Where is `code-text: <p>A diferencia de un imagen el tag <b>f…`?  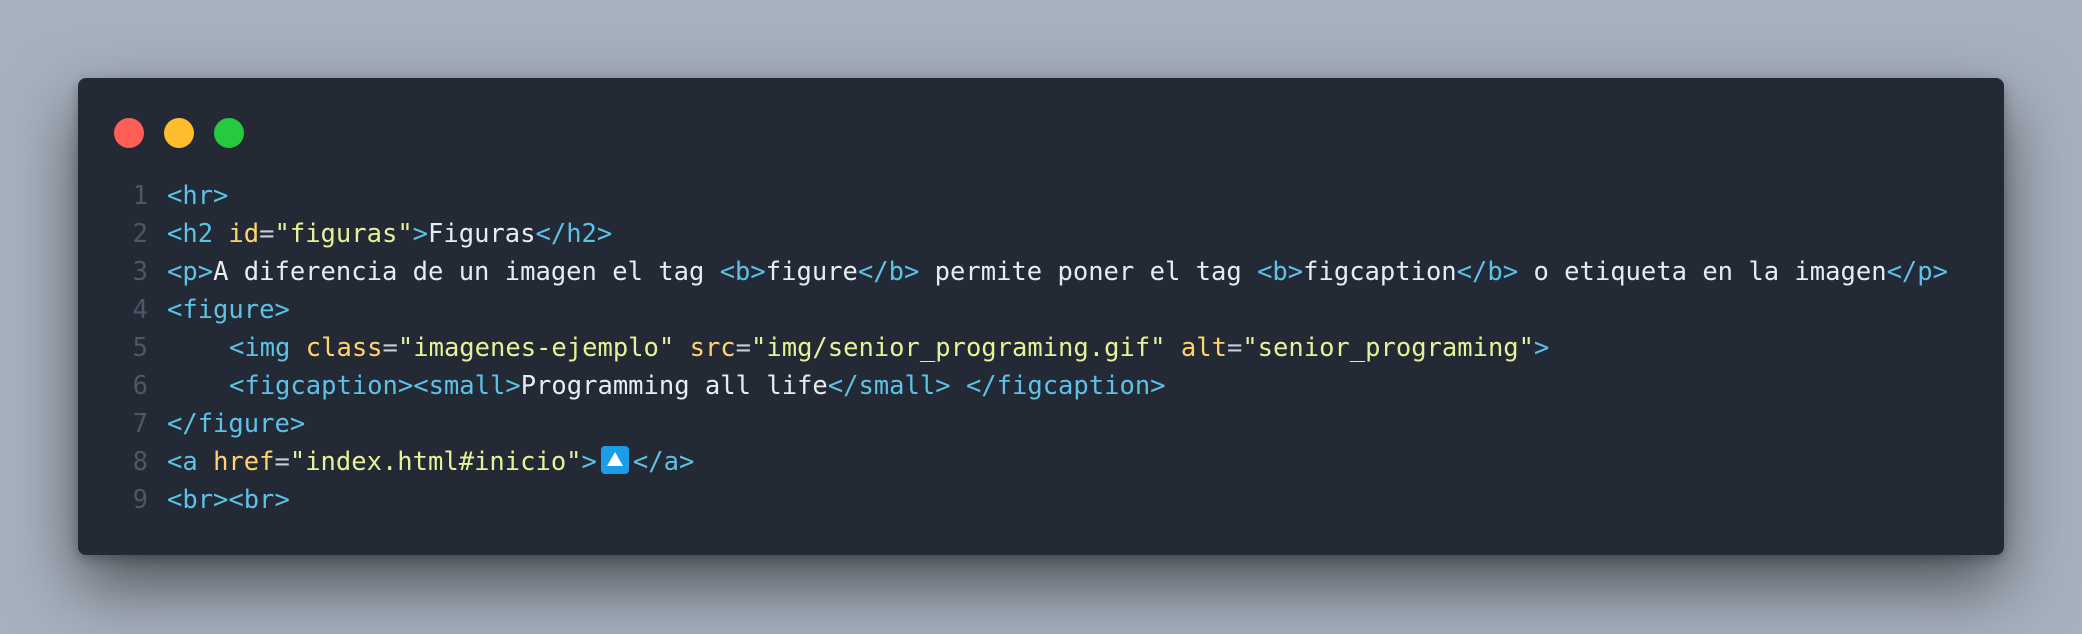
code-text: <p>A diferencia de un imagen el tag <b>f… is located at coordinates (1057, 272).